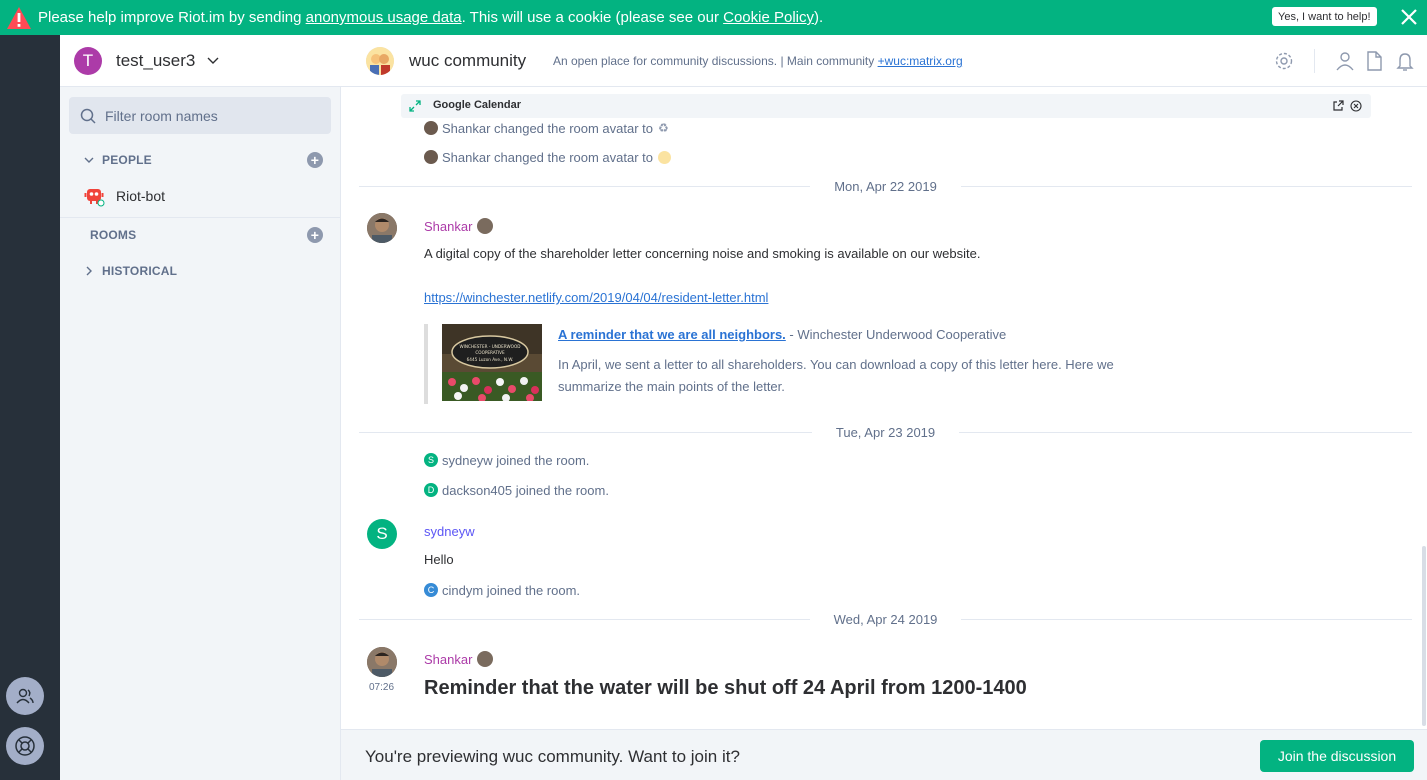  I want to click on username: test_user3, so click(155, 61).